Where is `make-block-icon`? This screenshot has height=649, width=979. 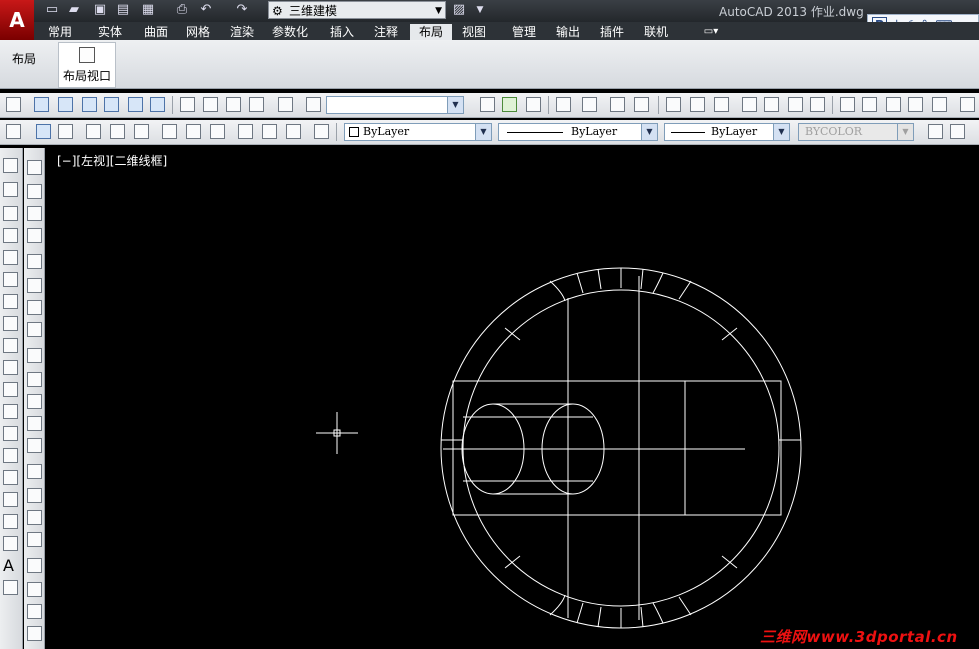
make-block-icon is located at coordinates (10, 433).